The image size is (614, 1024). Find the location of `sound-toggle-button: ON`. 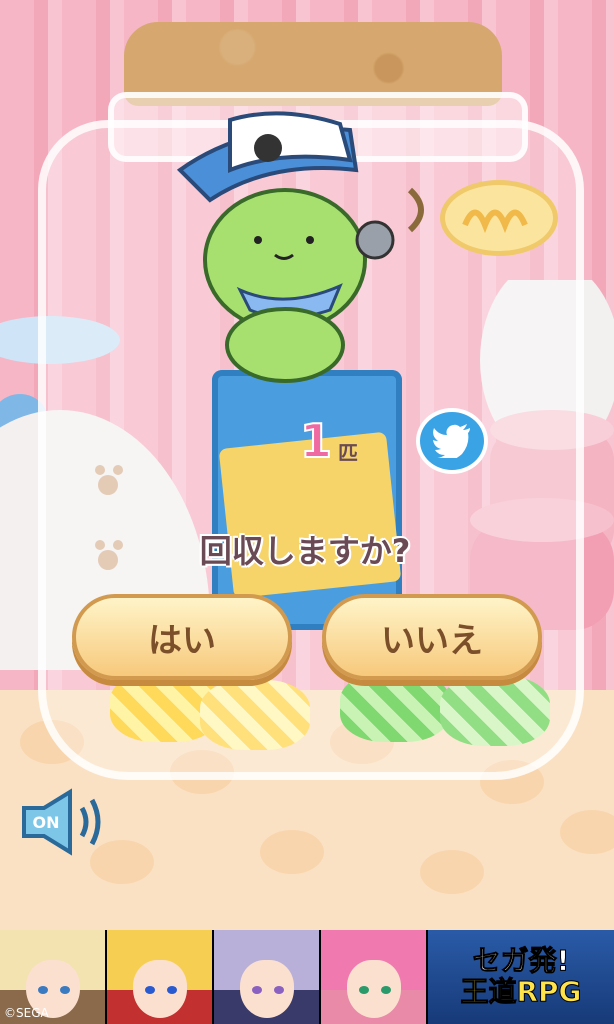

sound-toggle-button: ON is located at coordinates (63, 822).